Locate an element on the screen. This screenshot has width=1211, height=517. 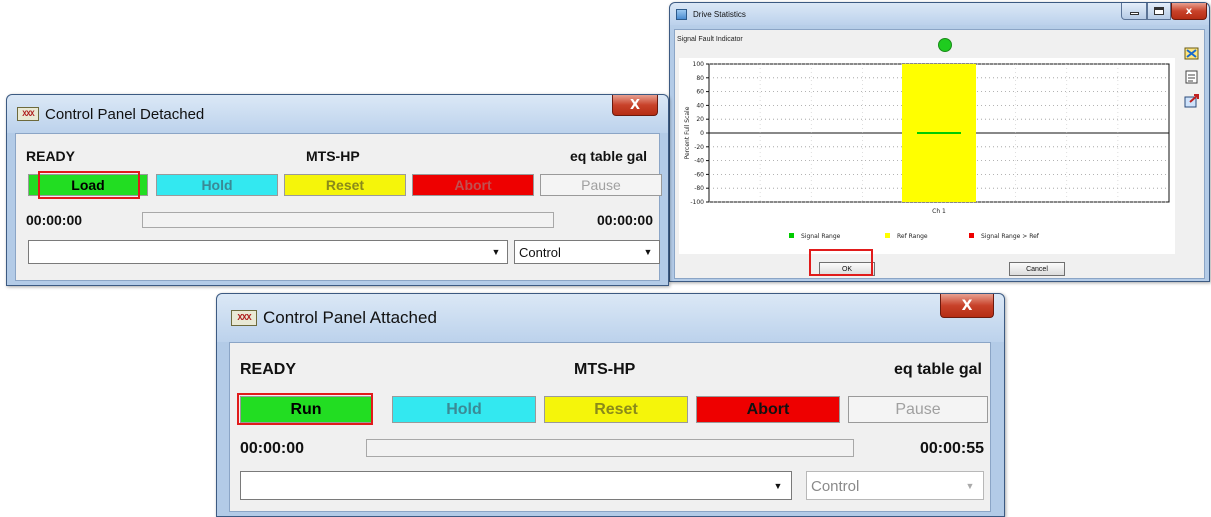
y-tick-label: -60 is located at coordinates (699, 174).